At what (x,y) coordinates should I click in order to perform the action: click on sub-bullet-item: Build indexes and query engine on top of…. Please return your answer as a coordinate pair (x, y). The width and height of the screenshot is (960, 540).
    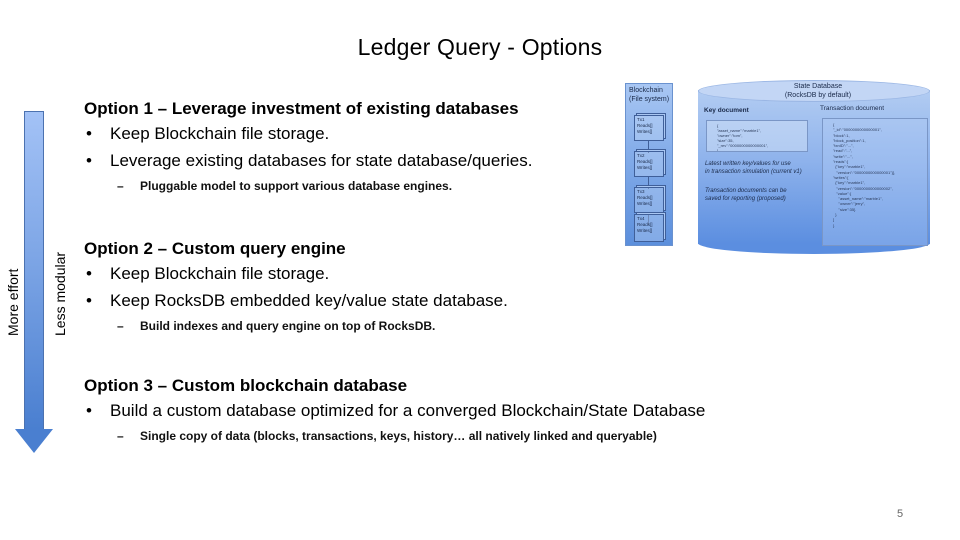
    Looking at the image, I should click on (296, 326).